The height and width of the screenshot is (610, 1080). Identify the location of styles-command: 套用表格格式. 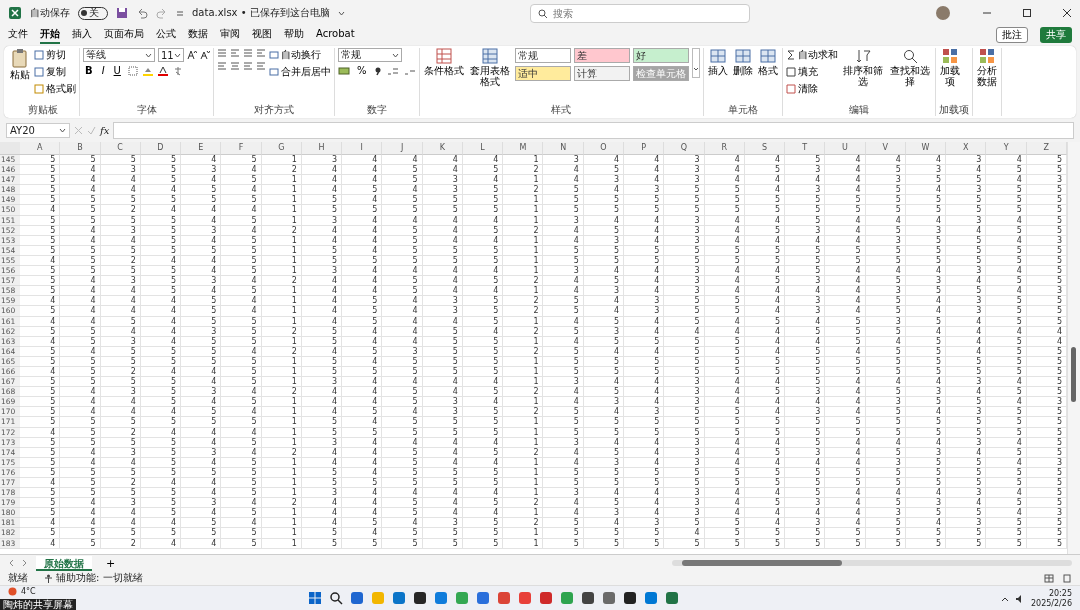
(489, 67).